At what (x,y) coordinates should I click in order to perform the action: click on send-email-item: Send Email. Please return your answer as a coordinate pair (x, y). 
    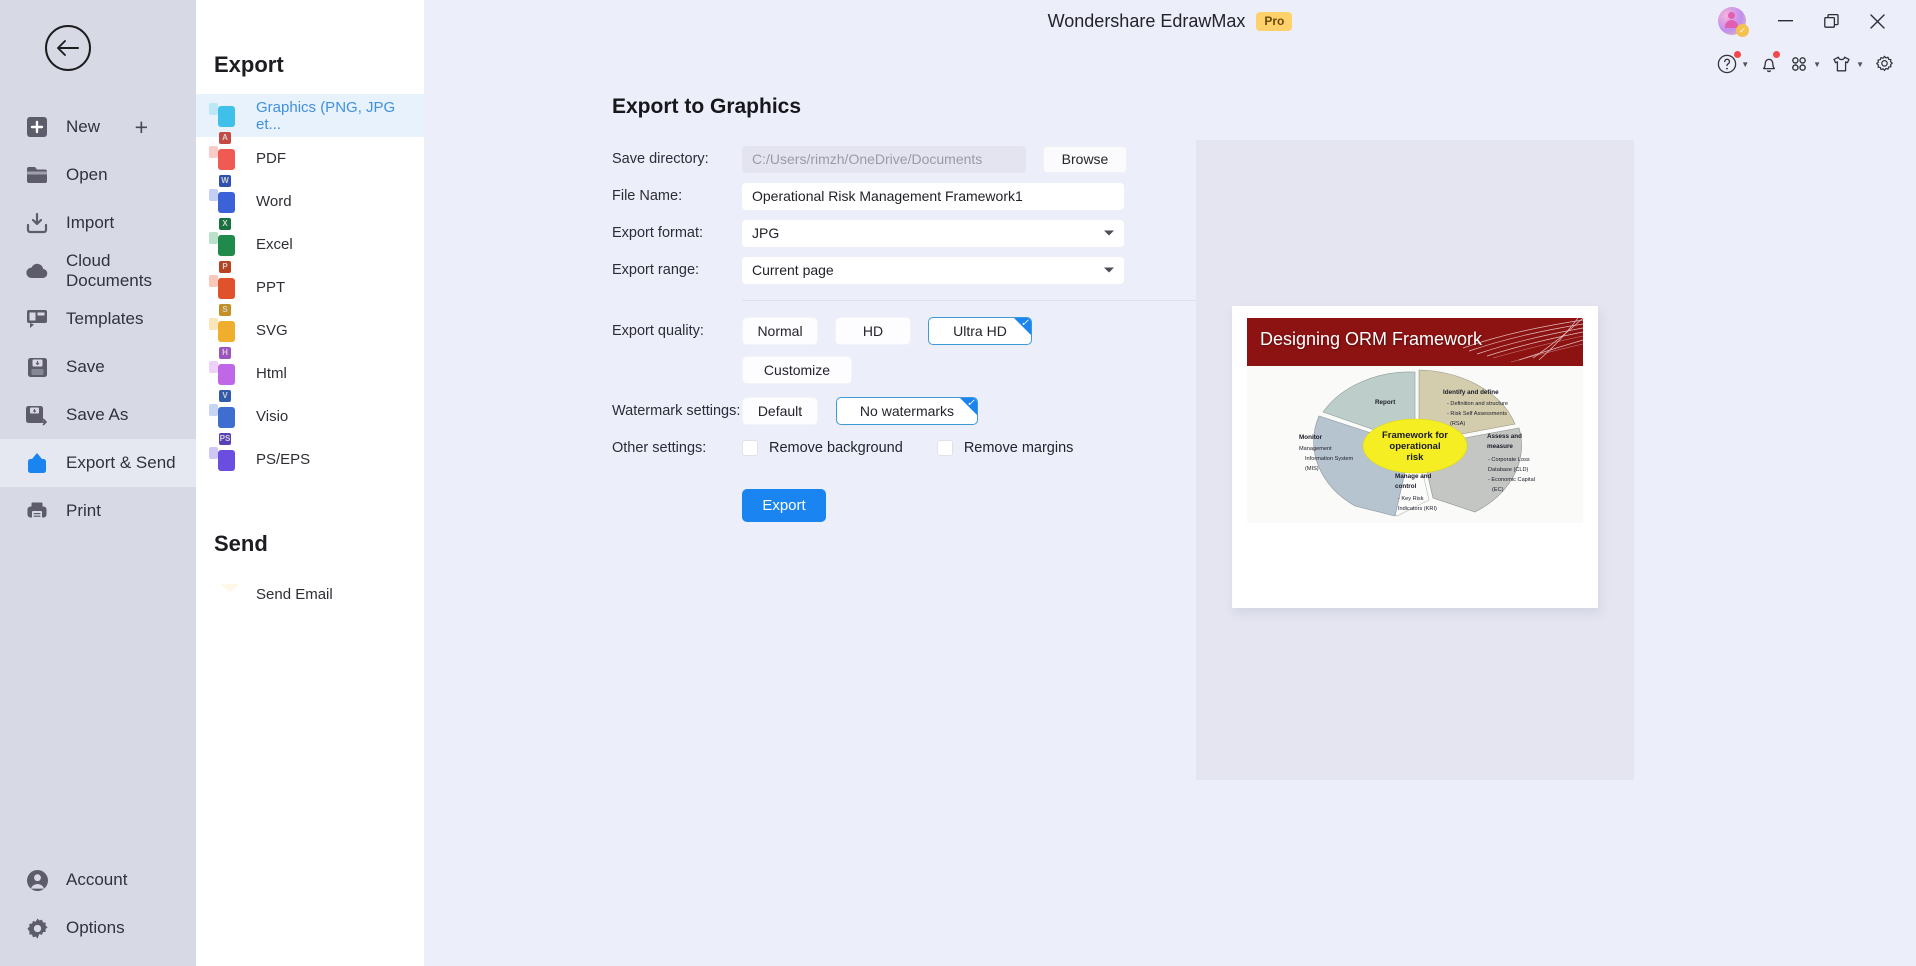
    Looking at the image, I should click on (310, 594).